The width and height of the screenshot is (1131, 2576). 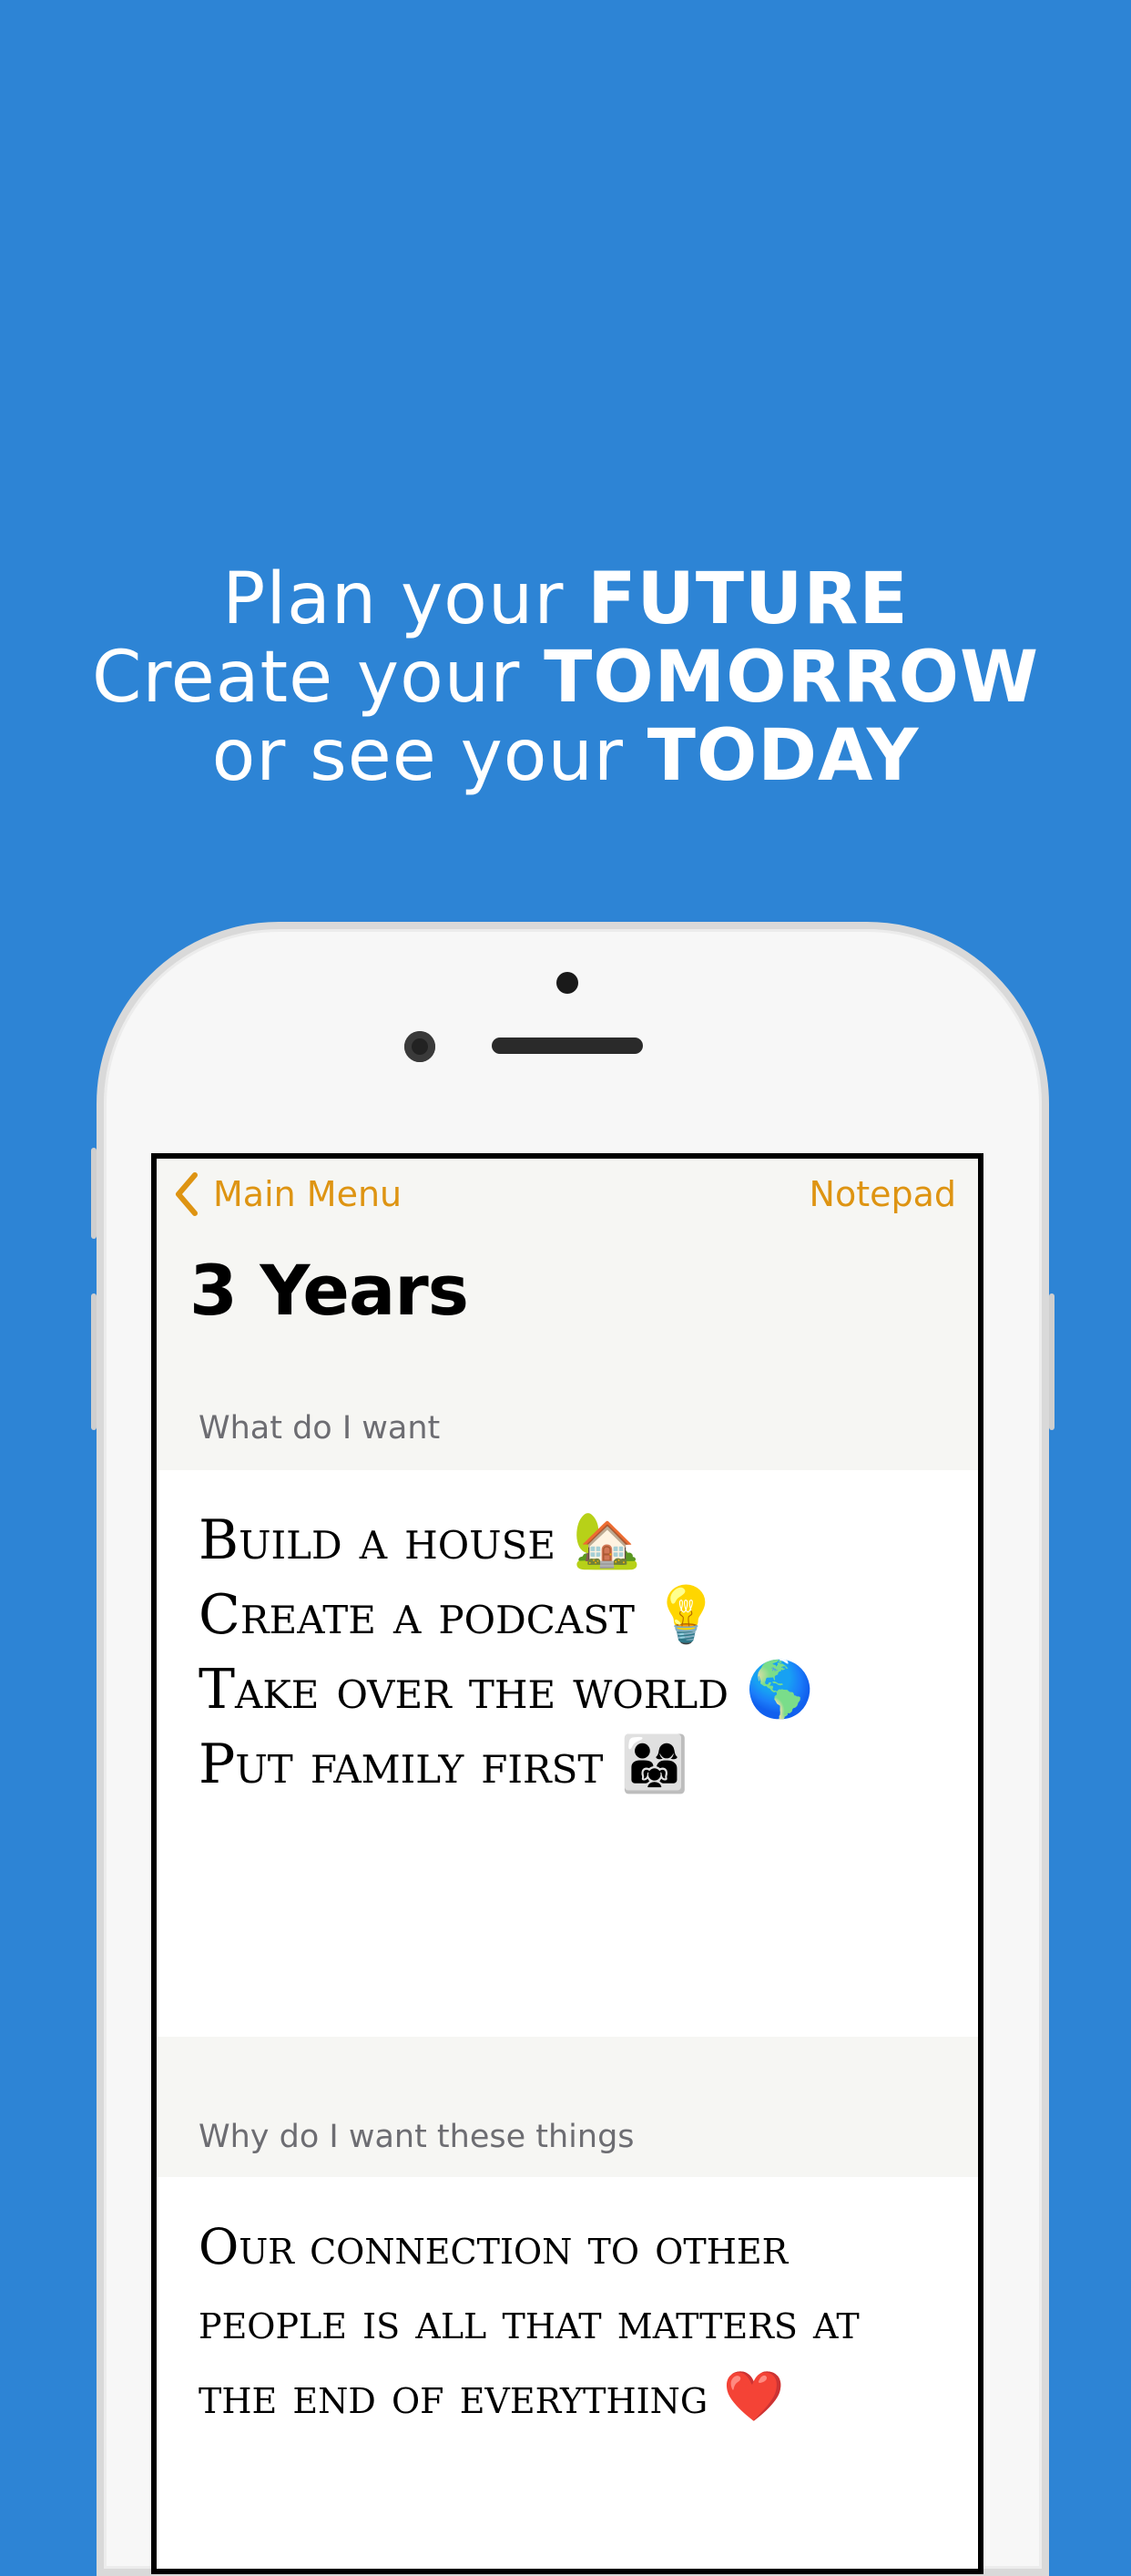 What do you see at coordinates (568, 1046) in the screenshot?
I see `earpiece-speaker` at bounding box center [568, 1046].